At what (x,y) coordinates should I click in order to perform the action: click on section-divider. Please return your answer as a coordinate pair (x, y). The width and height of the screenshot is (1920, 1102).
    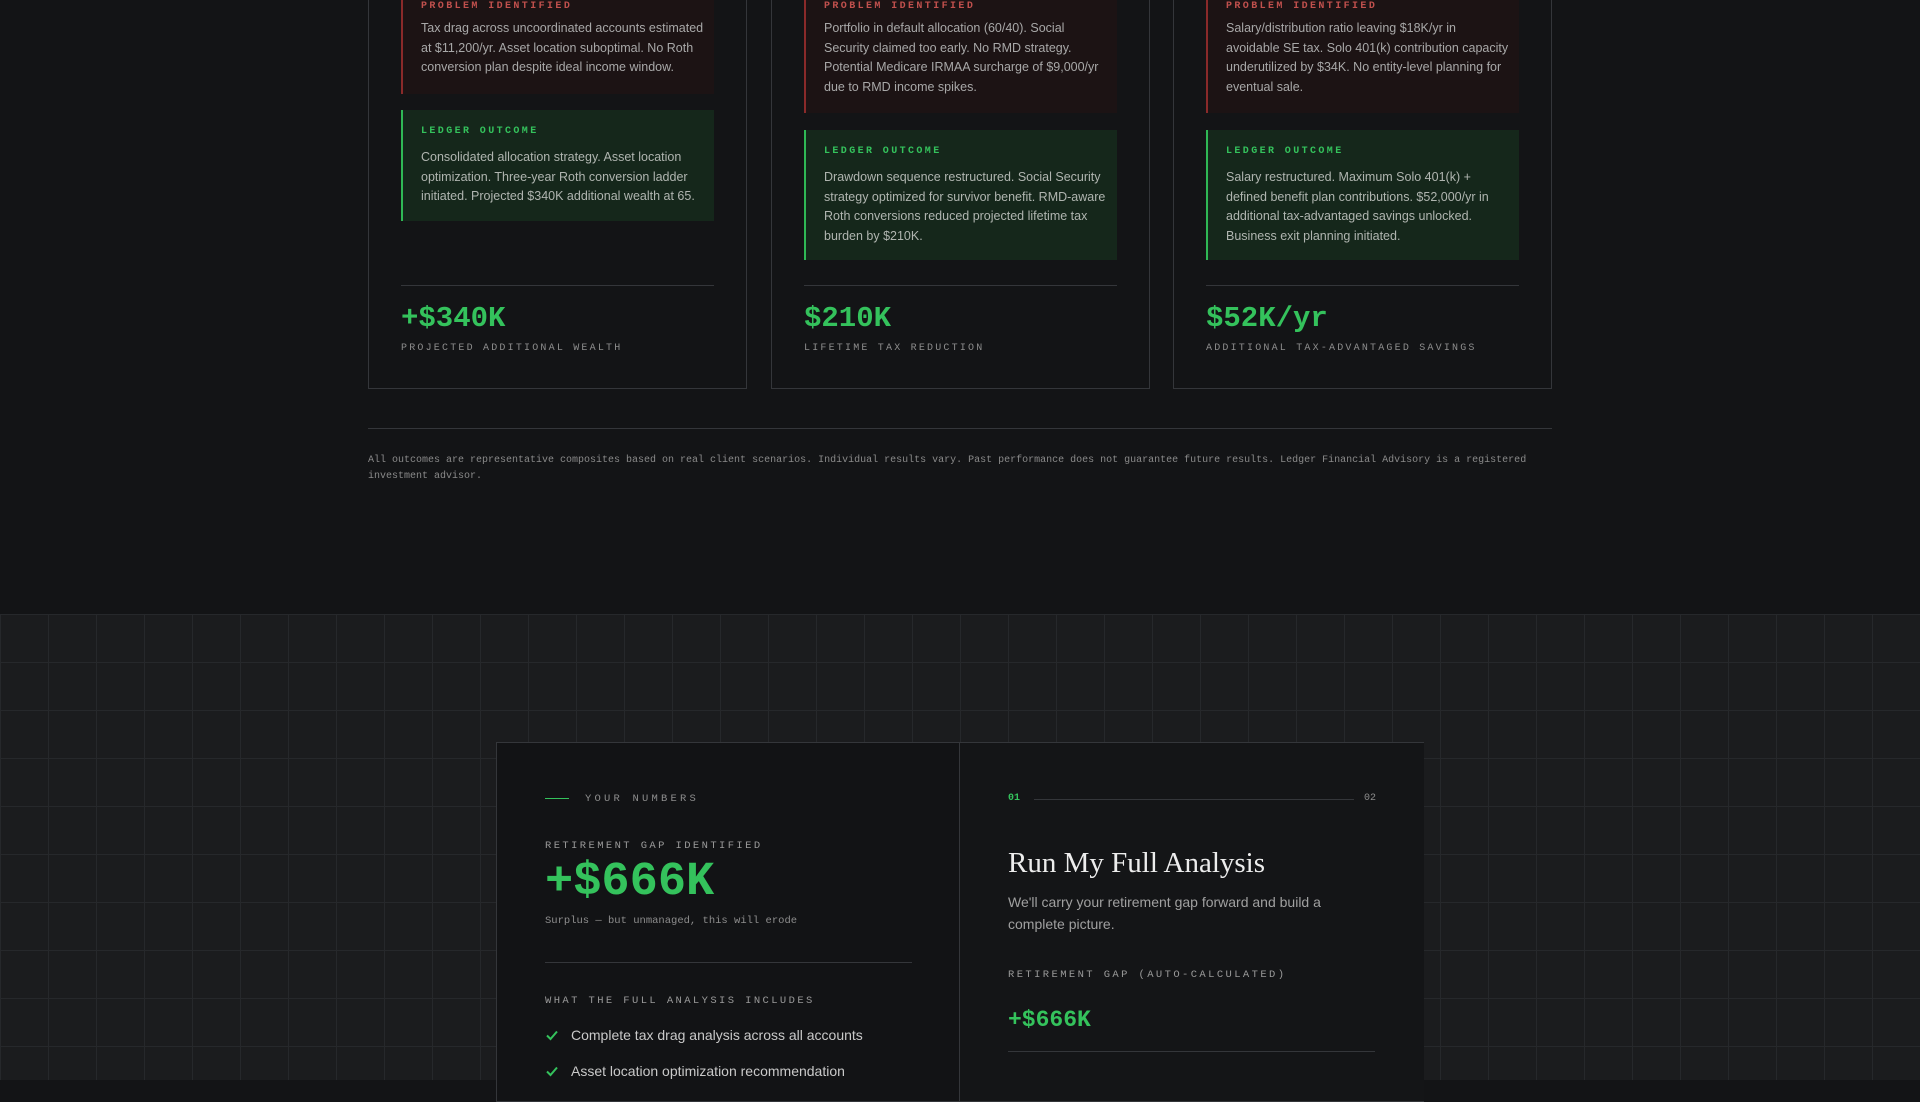
    Looking at the image, I should click on (960, 428).